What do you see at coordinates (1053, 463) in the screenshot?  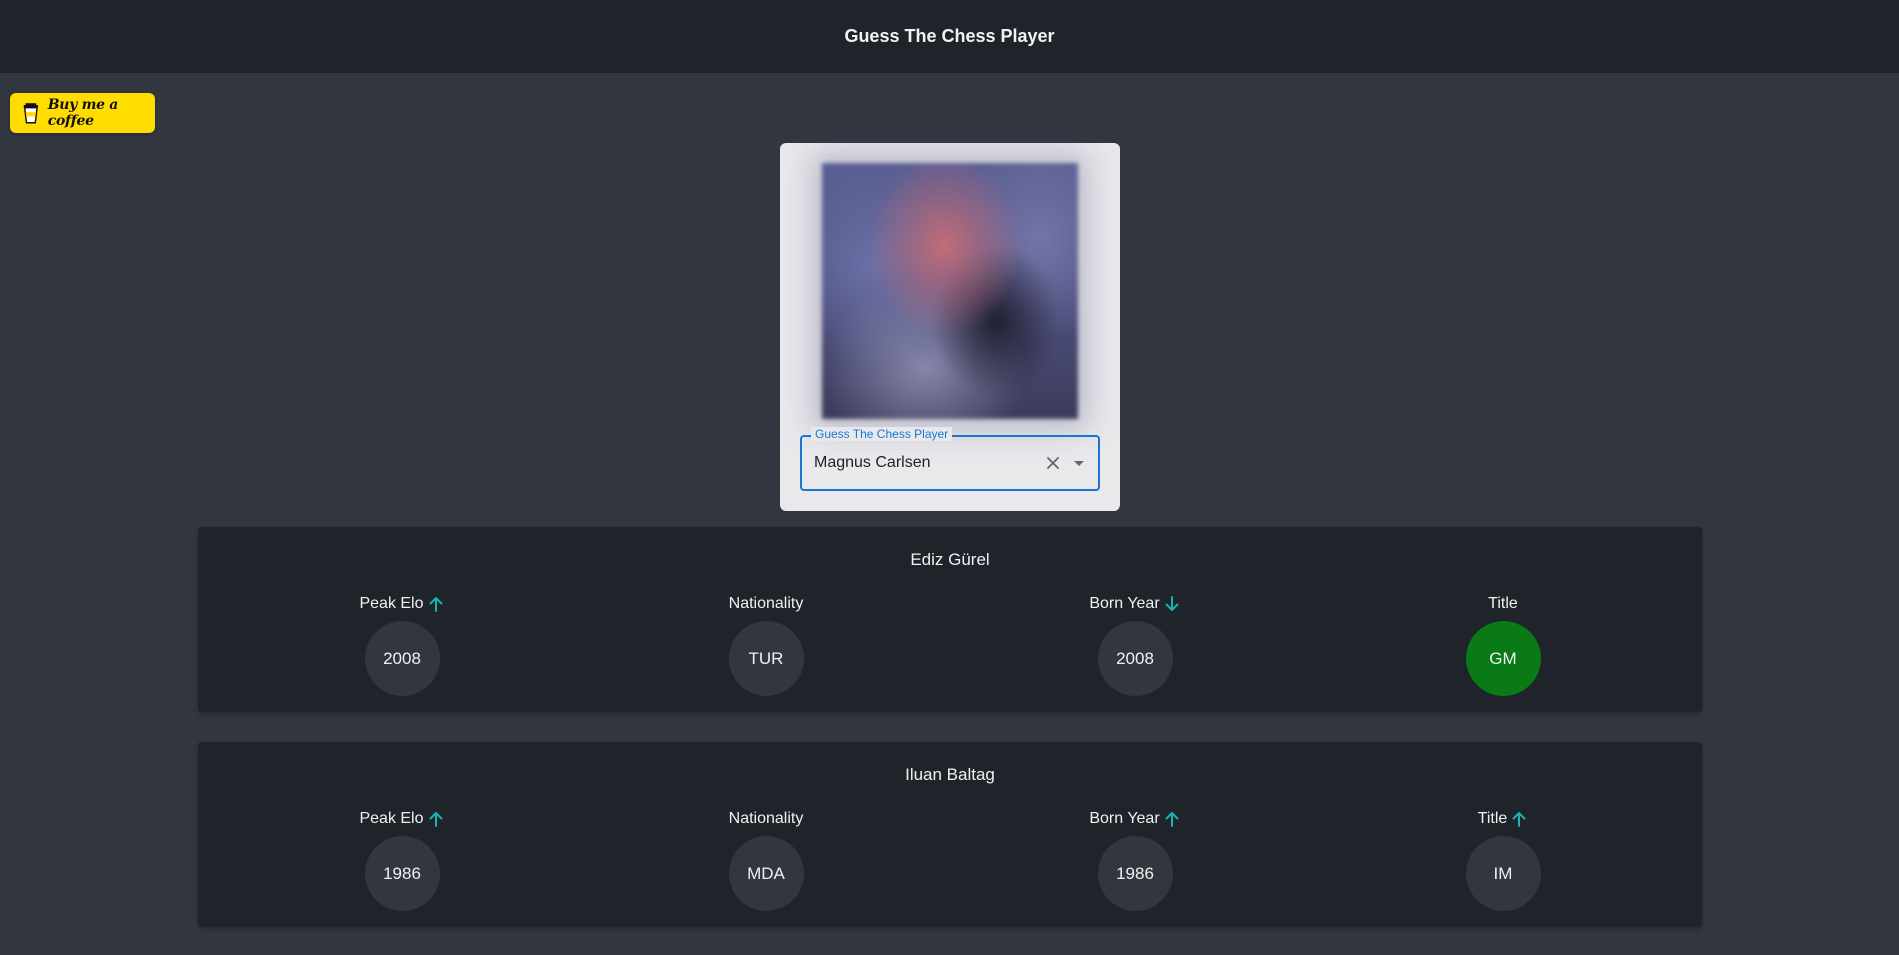 I see `close-icon` at bounding box center [1053, 463].